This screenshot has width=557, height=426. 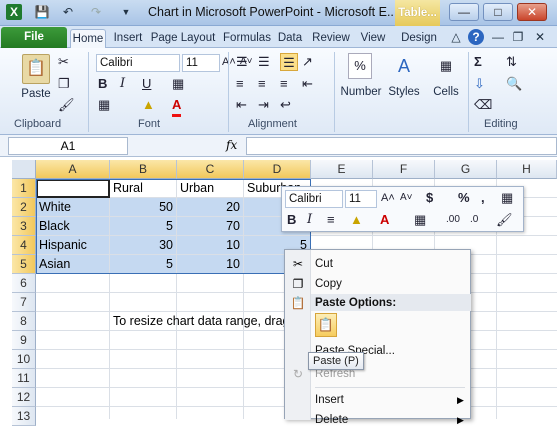 I want to click on mini-italic-icon: I, so click(x=309, y=220).